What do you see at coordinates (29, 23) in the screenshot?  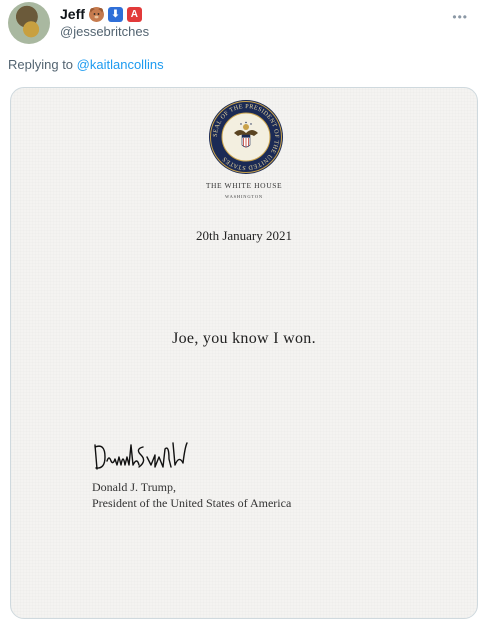 I see `avatar` at bounding box center [29, 23].